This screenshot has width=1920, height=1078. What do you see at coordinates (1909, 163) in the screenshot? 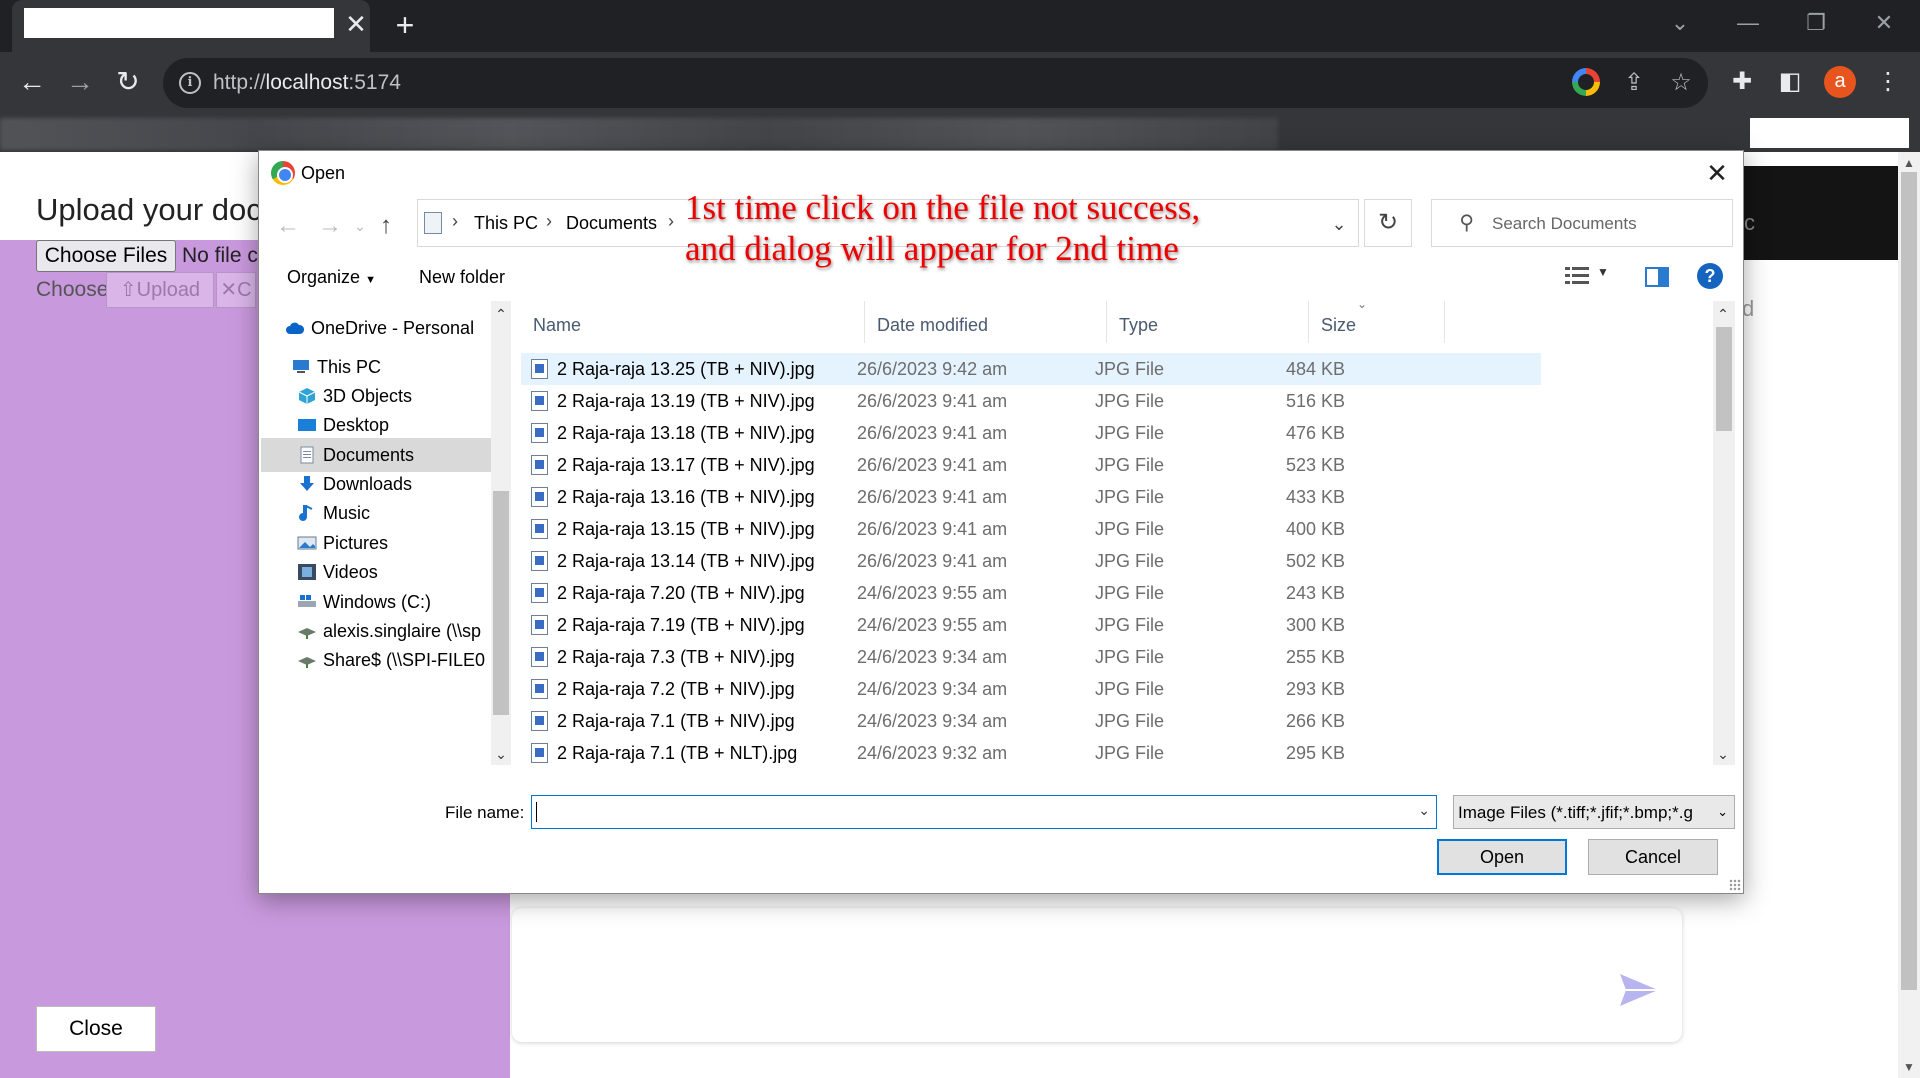
I see `scroll-up-icon: ▲` at bounding box center [1909, 163].